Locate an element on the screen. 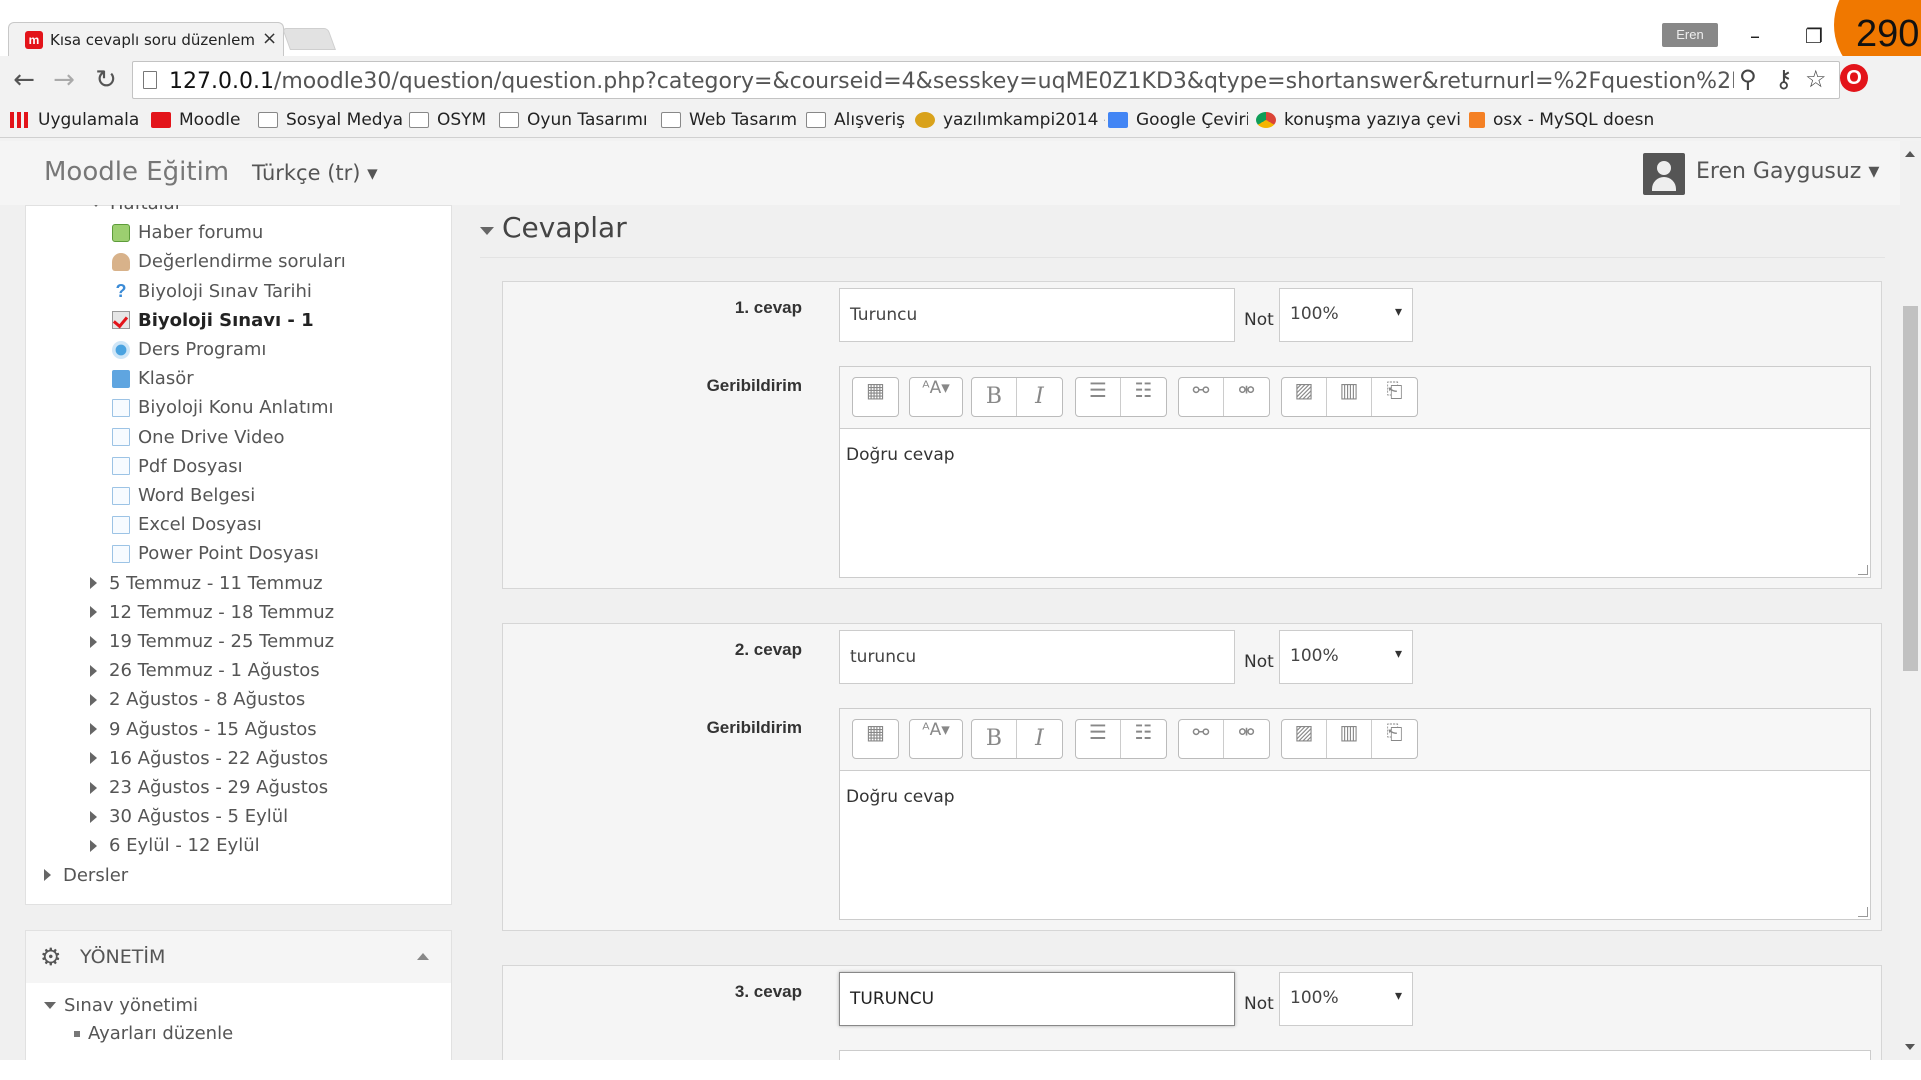  sidebar-item: Pdf Dosyası is located at coordinates (177, 466).